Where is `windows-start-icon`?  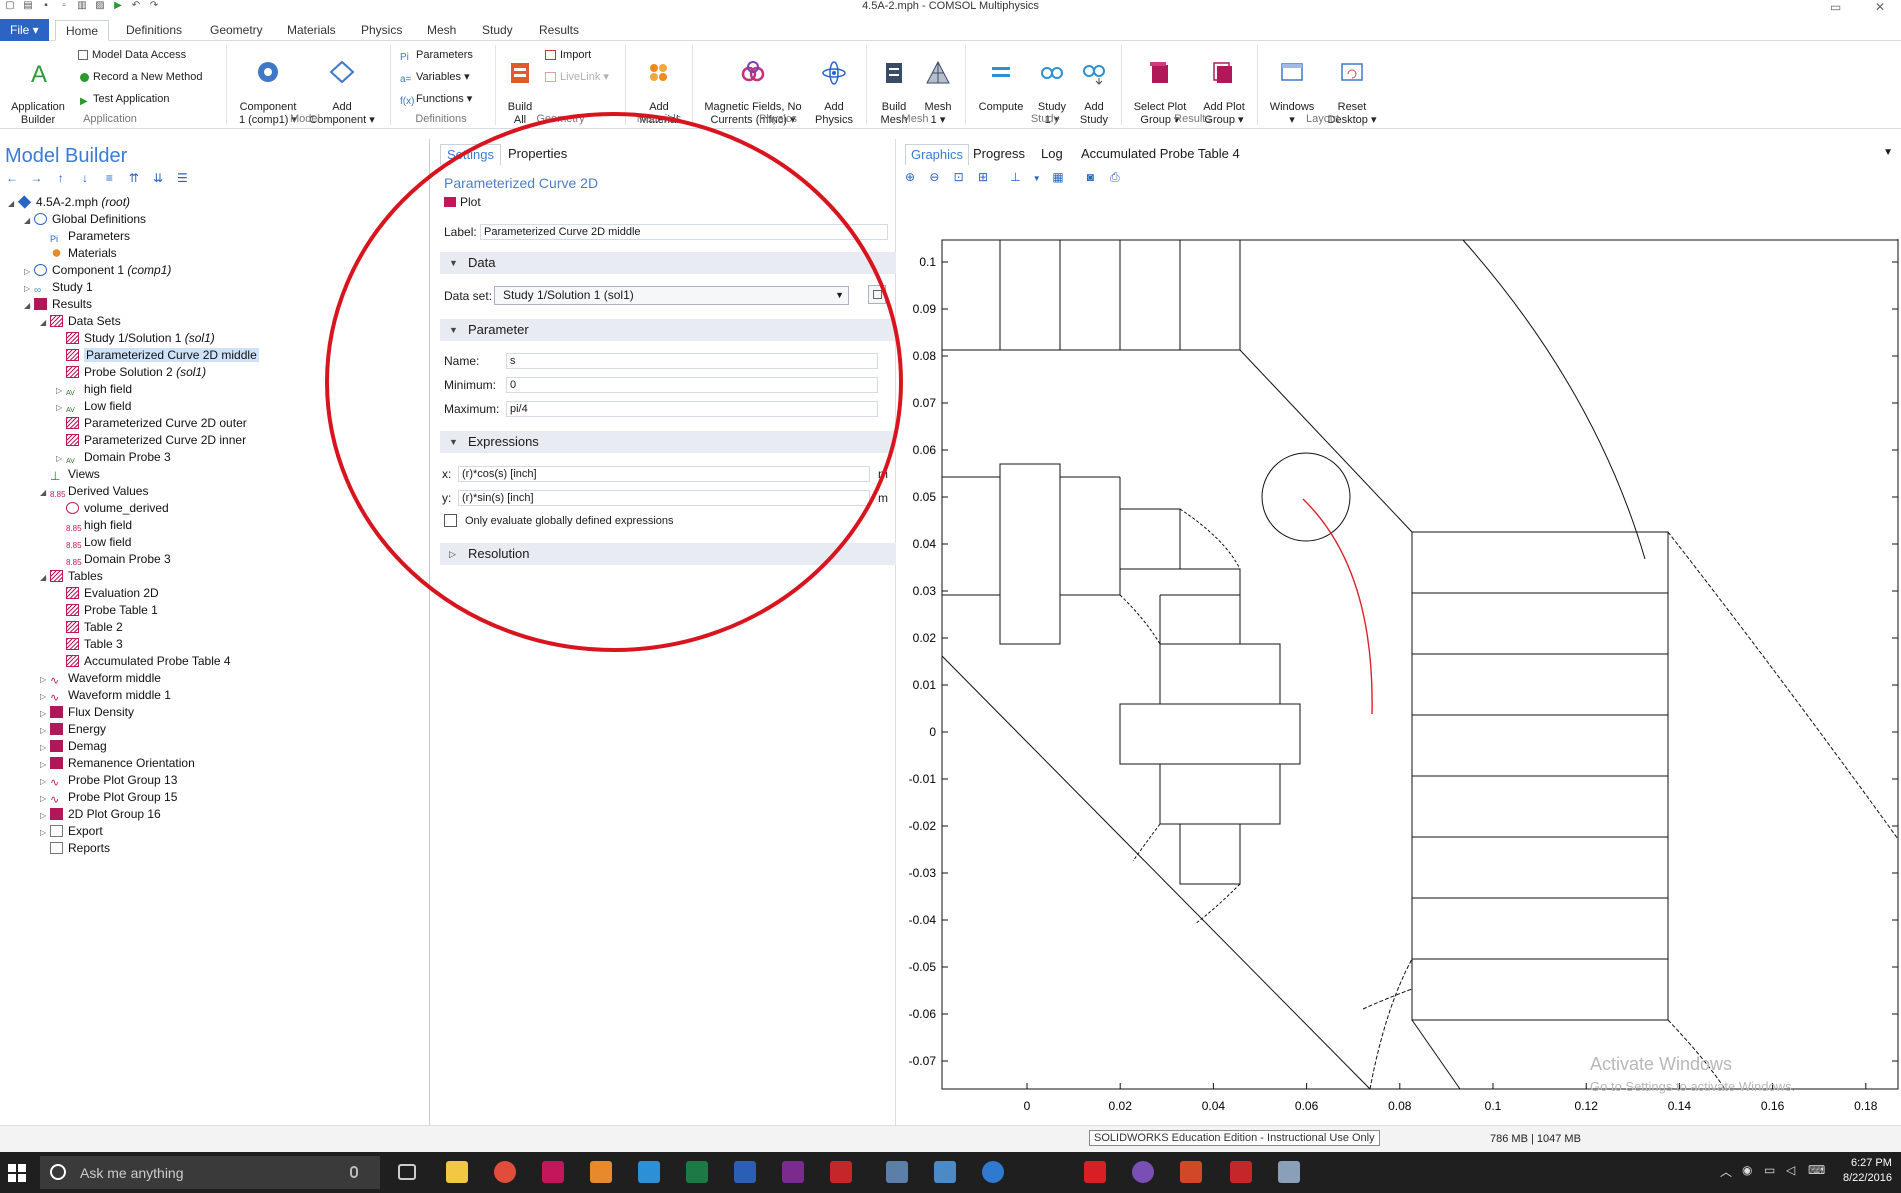 windows-start-icon is located at coordinates (17, 1173).